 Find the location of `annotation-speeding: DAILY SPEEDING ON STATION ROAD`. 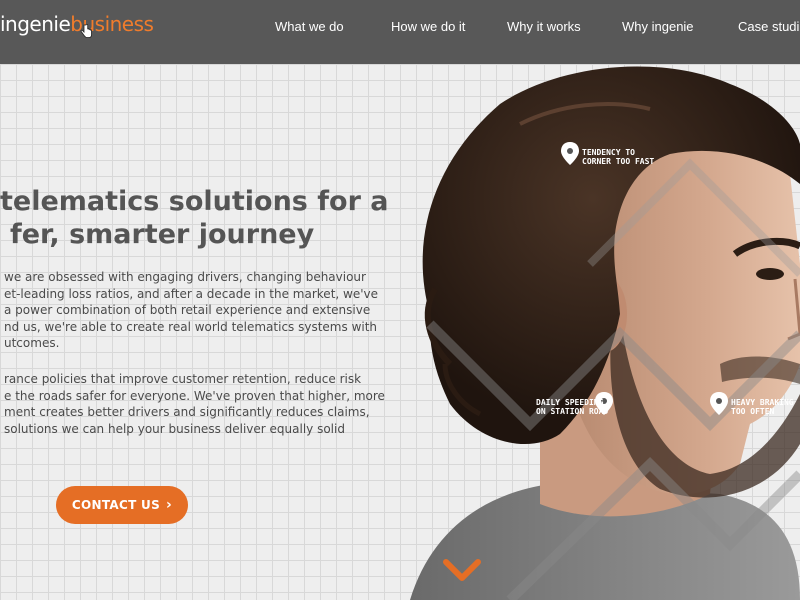

annotation-speeding: DAILY SPEEDING ON STATION ROAD is located at coordinates (572, 407).